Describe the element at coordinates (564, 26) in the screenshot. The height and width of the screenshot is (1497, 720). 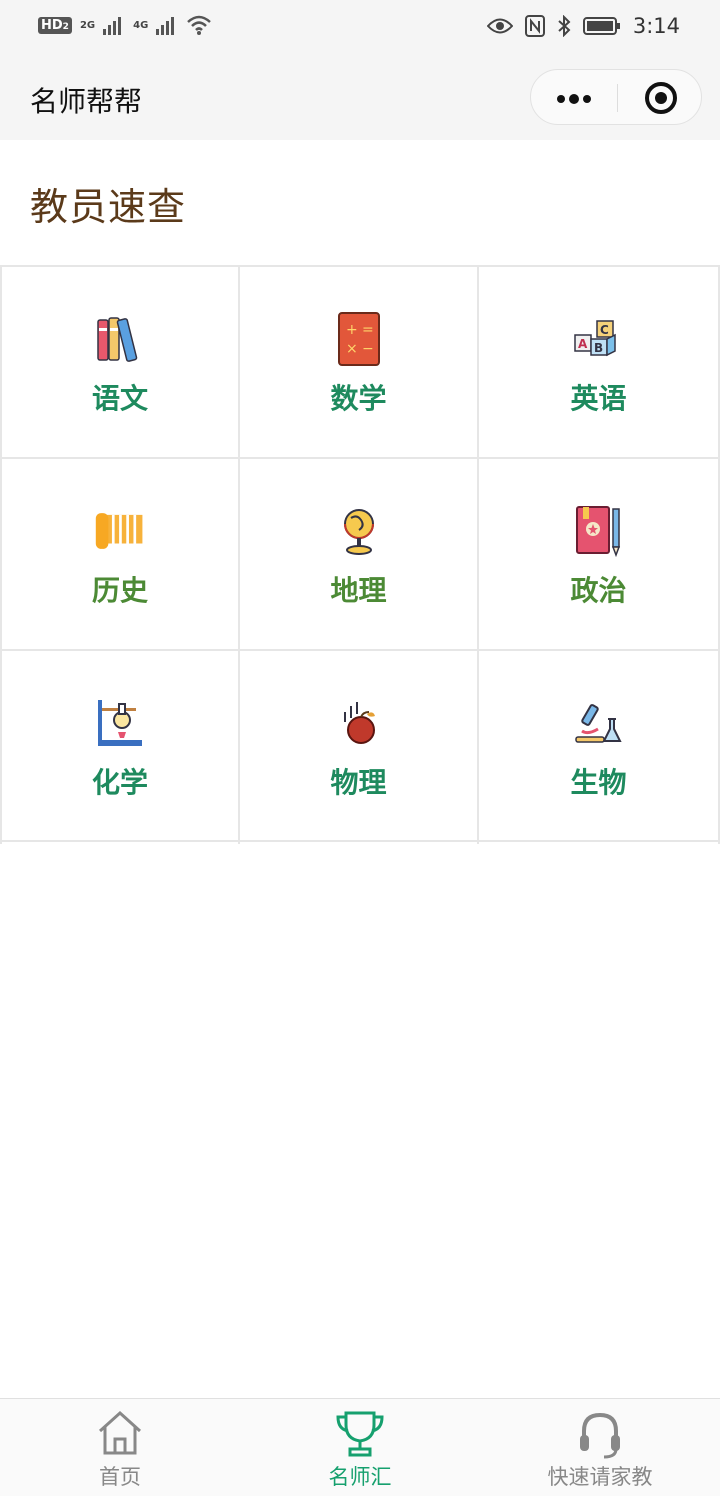
I see `bluetooth-icon` at that location.